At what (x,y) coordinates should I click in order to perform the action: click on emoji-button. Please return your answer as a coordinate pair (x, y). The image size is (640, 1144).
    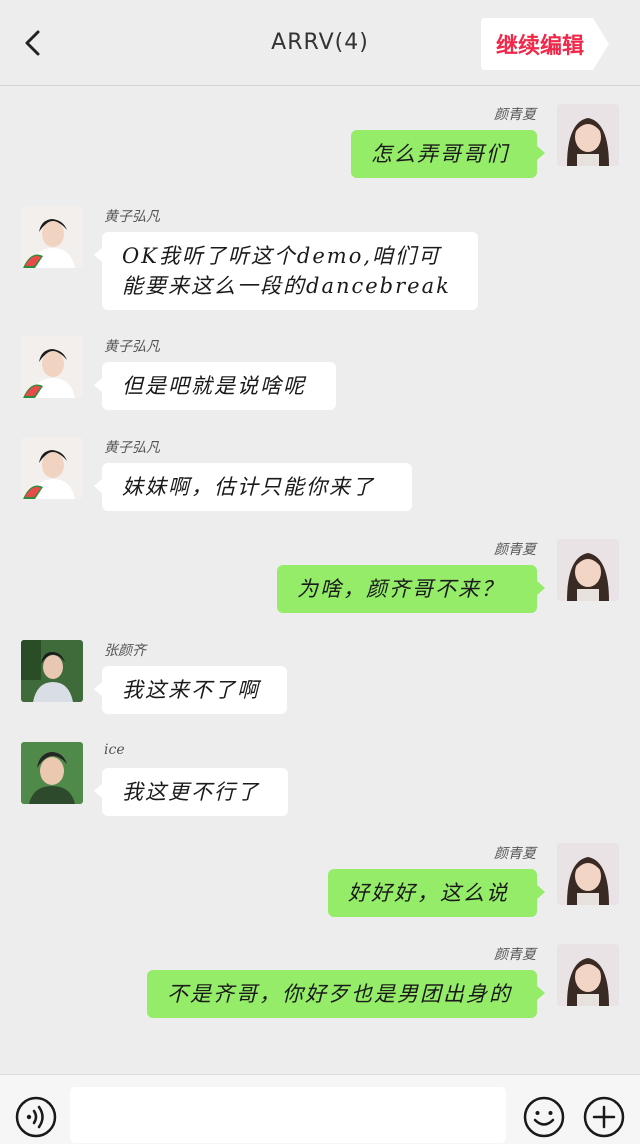
    Looking at the image, I should click on (544, 1117).